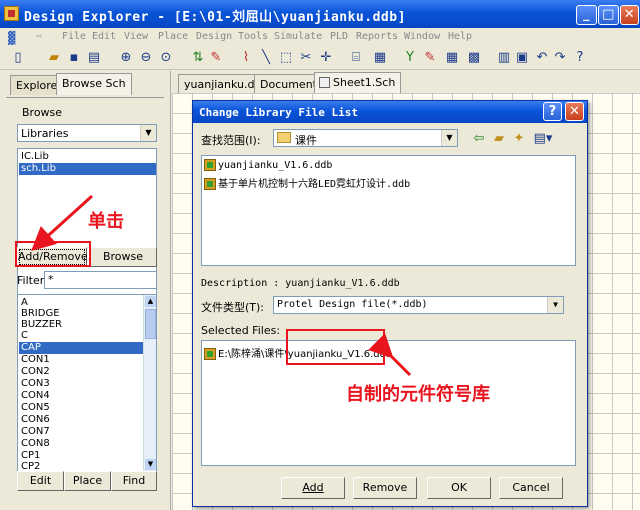 The height and width of the screenshot is (510, 640). Describe the element at coordinates (54, 58) in the screenshot. I see `open-folder-icon: ▰` at that location.